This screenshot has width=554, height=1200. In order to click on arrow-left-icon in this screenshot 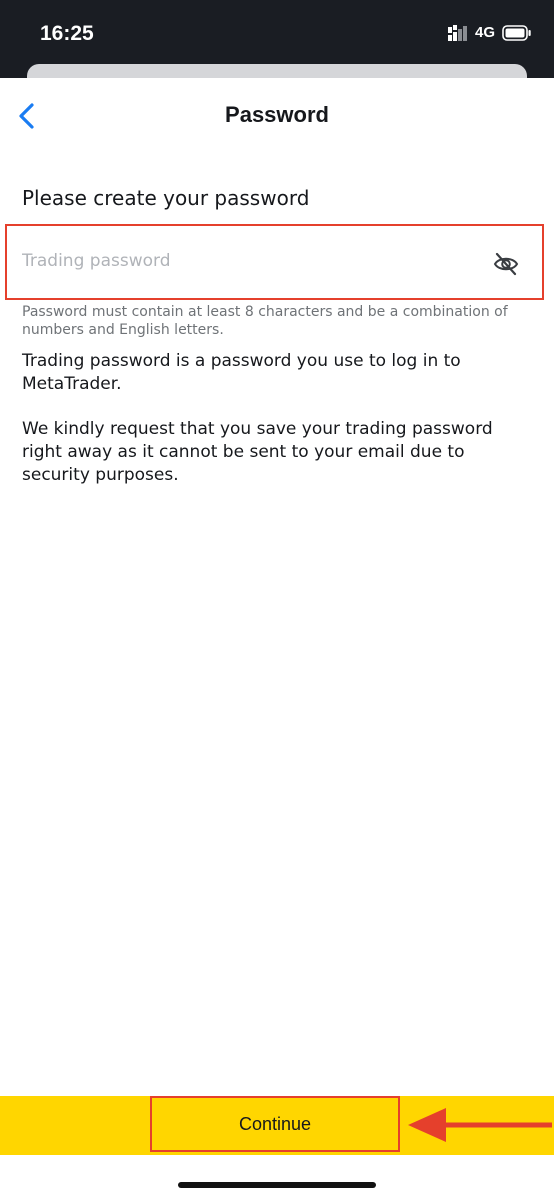, I will do `click(480, 1125)`.